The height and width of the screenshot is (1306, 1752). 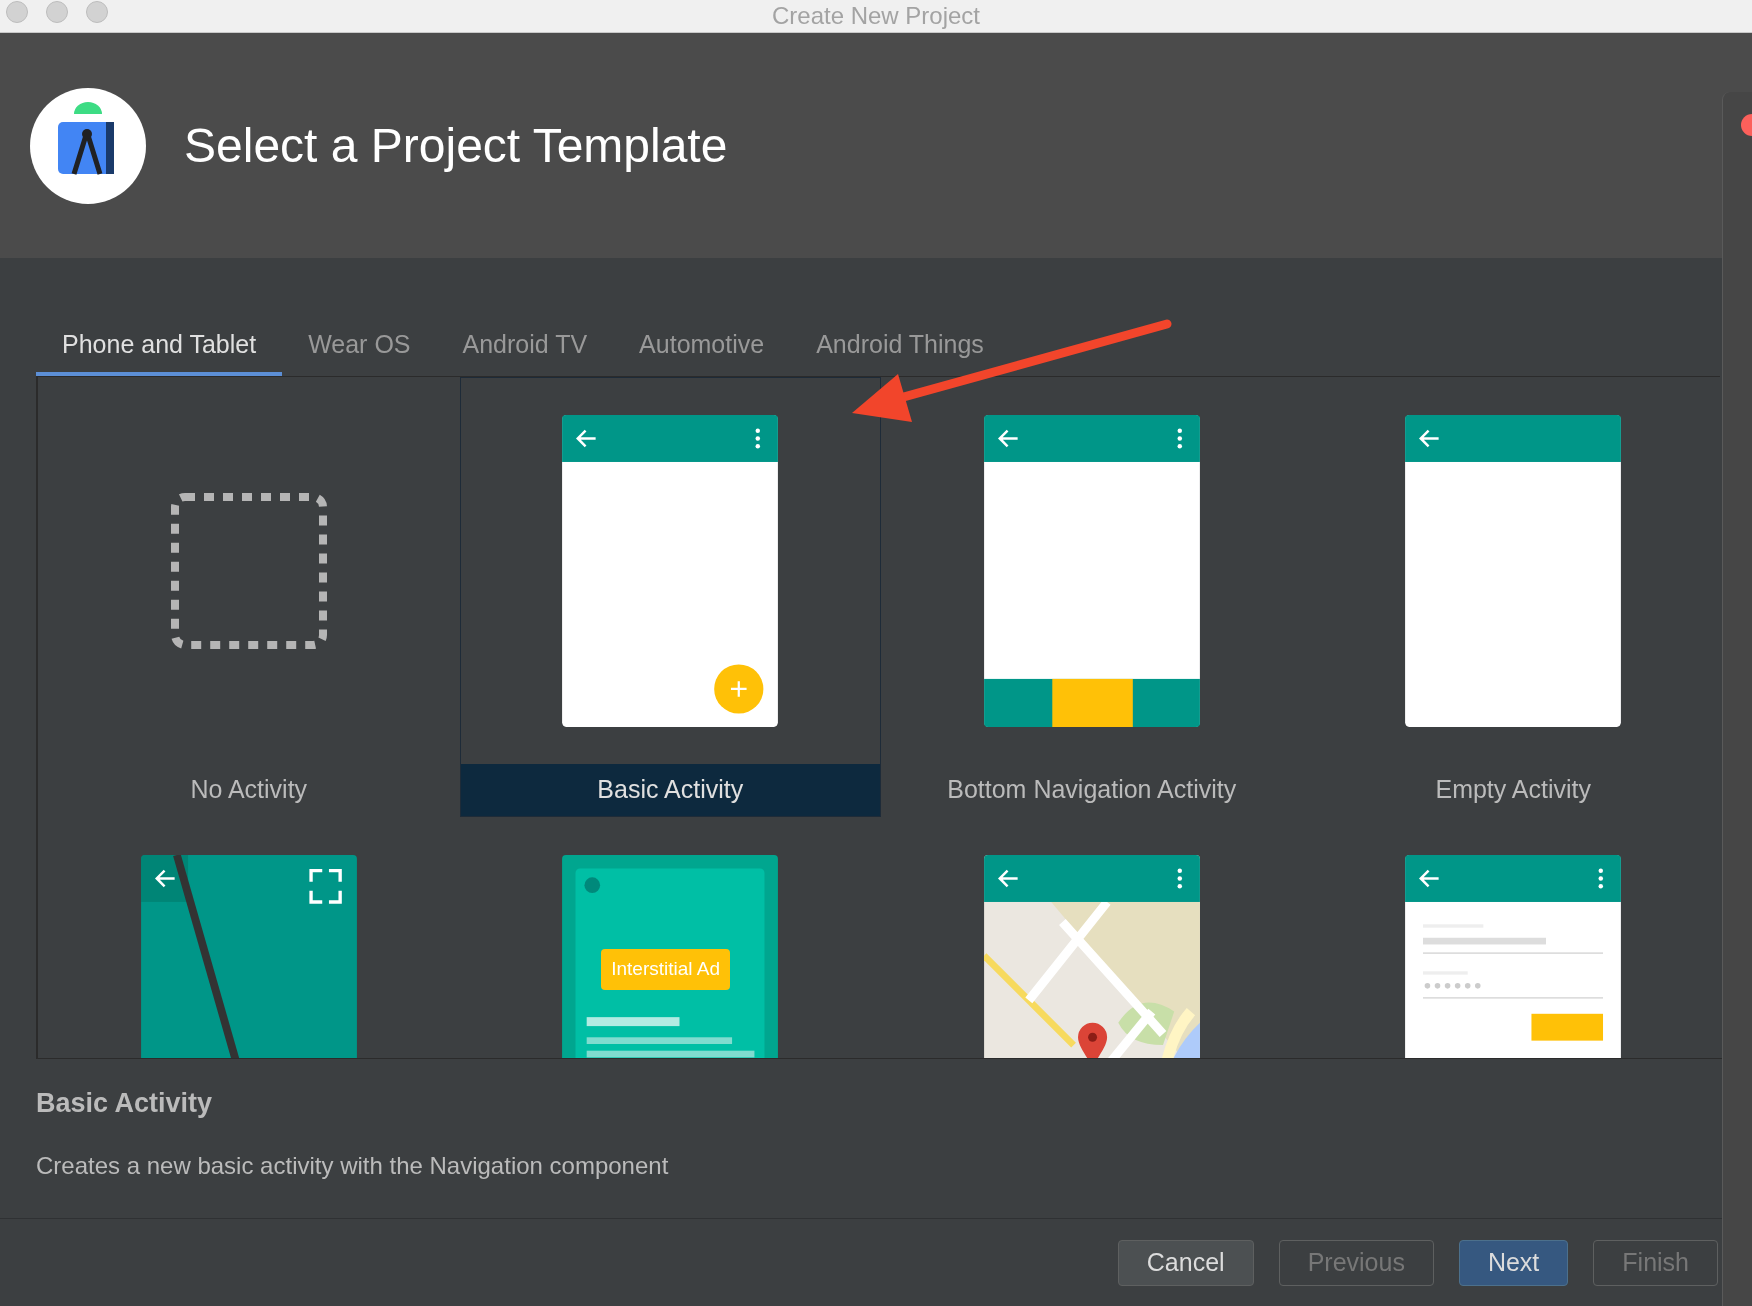 What do you see at coordinates (1513, 1262) in the screenshot?
I see `footer-button: Next` at bounding box center [1513, 1262].